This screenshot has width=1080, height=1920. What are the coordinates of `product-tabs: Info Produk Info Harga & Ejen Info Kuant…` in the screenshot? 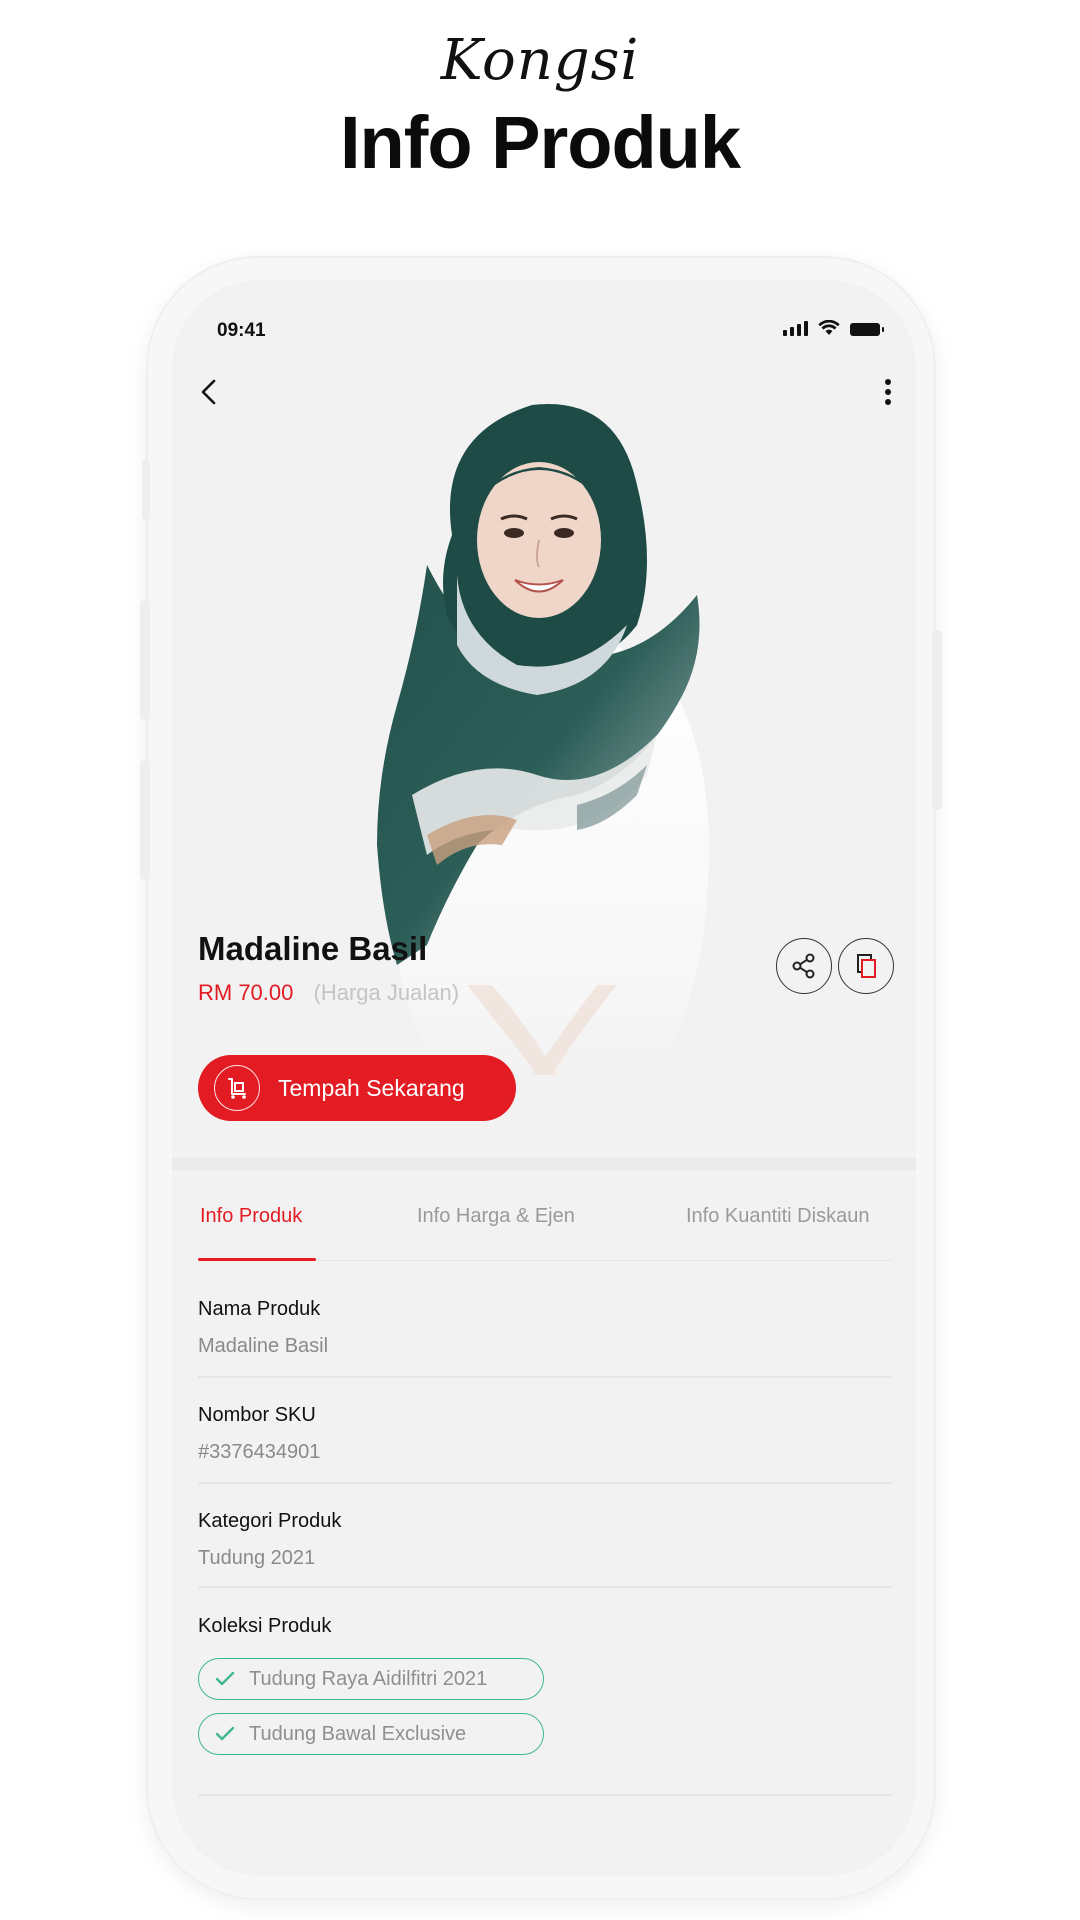 It's located at (545, 1233).